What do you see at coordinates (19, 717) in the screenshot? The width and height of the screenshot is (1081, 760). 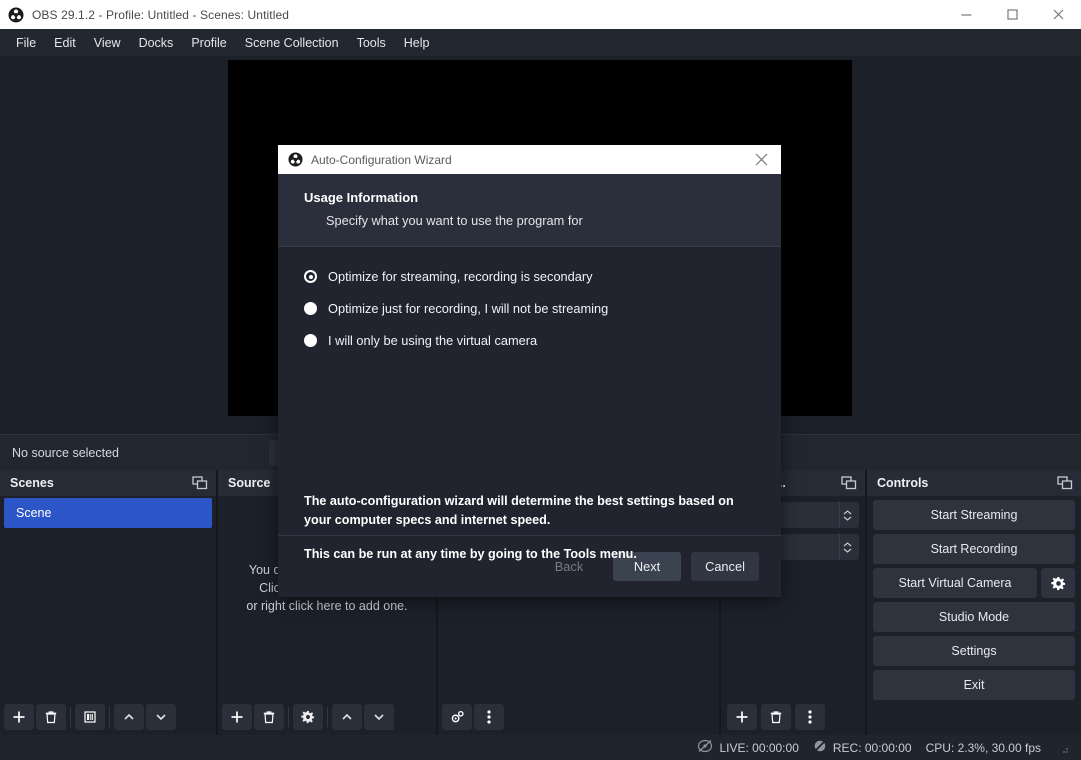 I see `add-scene-button` at bounding box center [19, 717].